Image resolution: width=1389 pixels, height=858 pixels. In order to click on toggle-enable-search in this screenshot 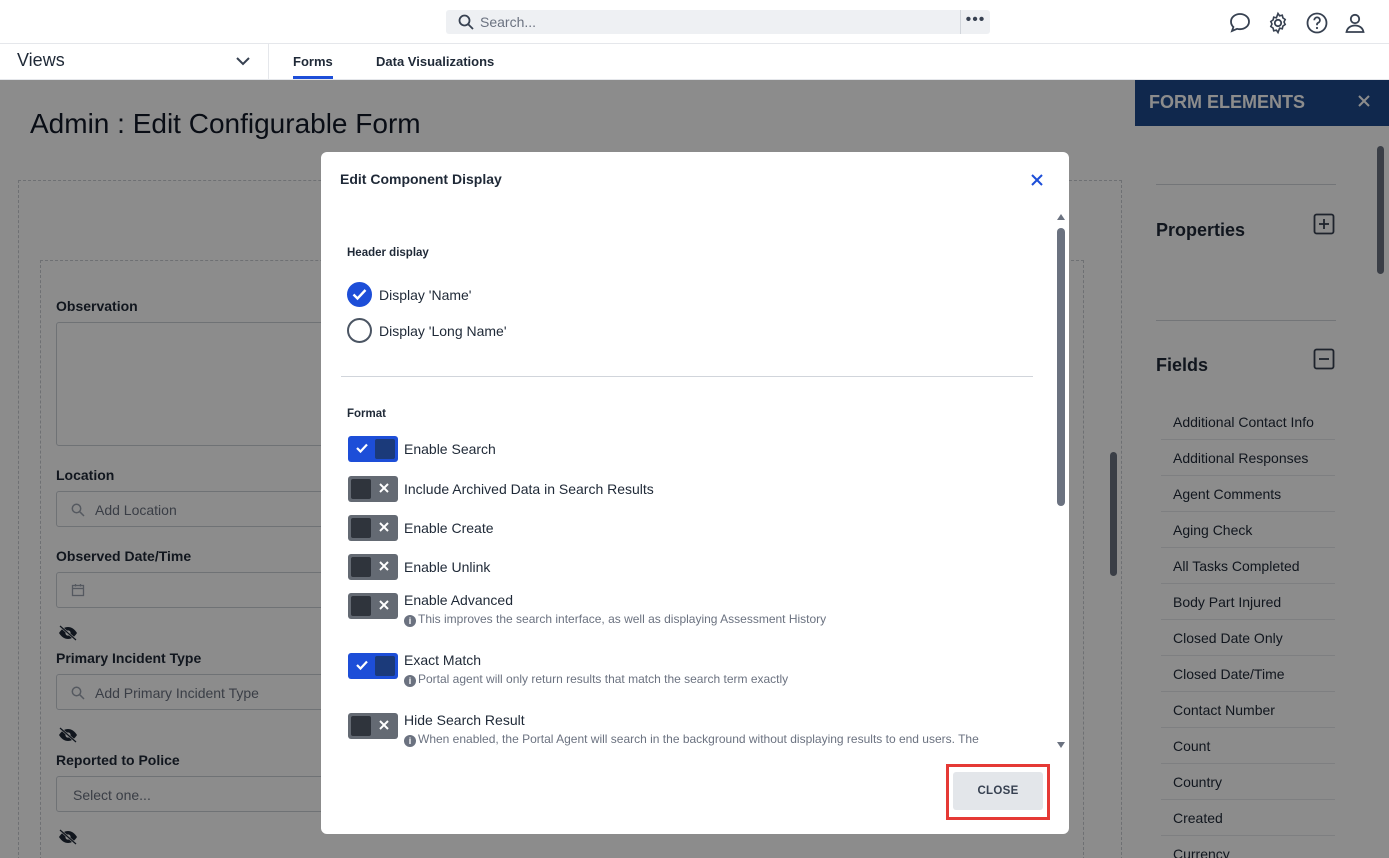, I will do `click(373, 449)`.